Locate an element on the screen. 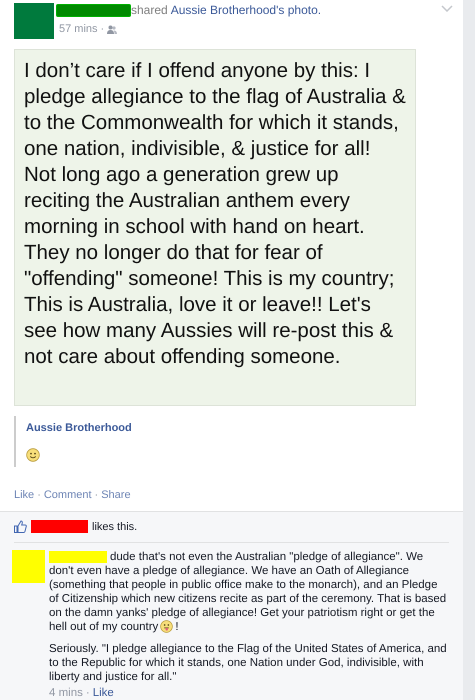 This screenshot has height=700, width=475. tongue-smiley-icon is located at coordinates (167, 627).